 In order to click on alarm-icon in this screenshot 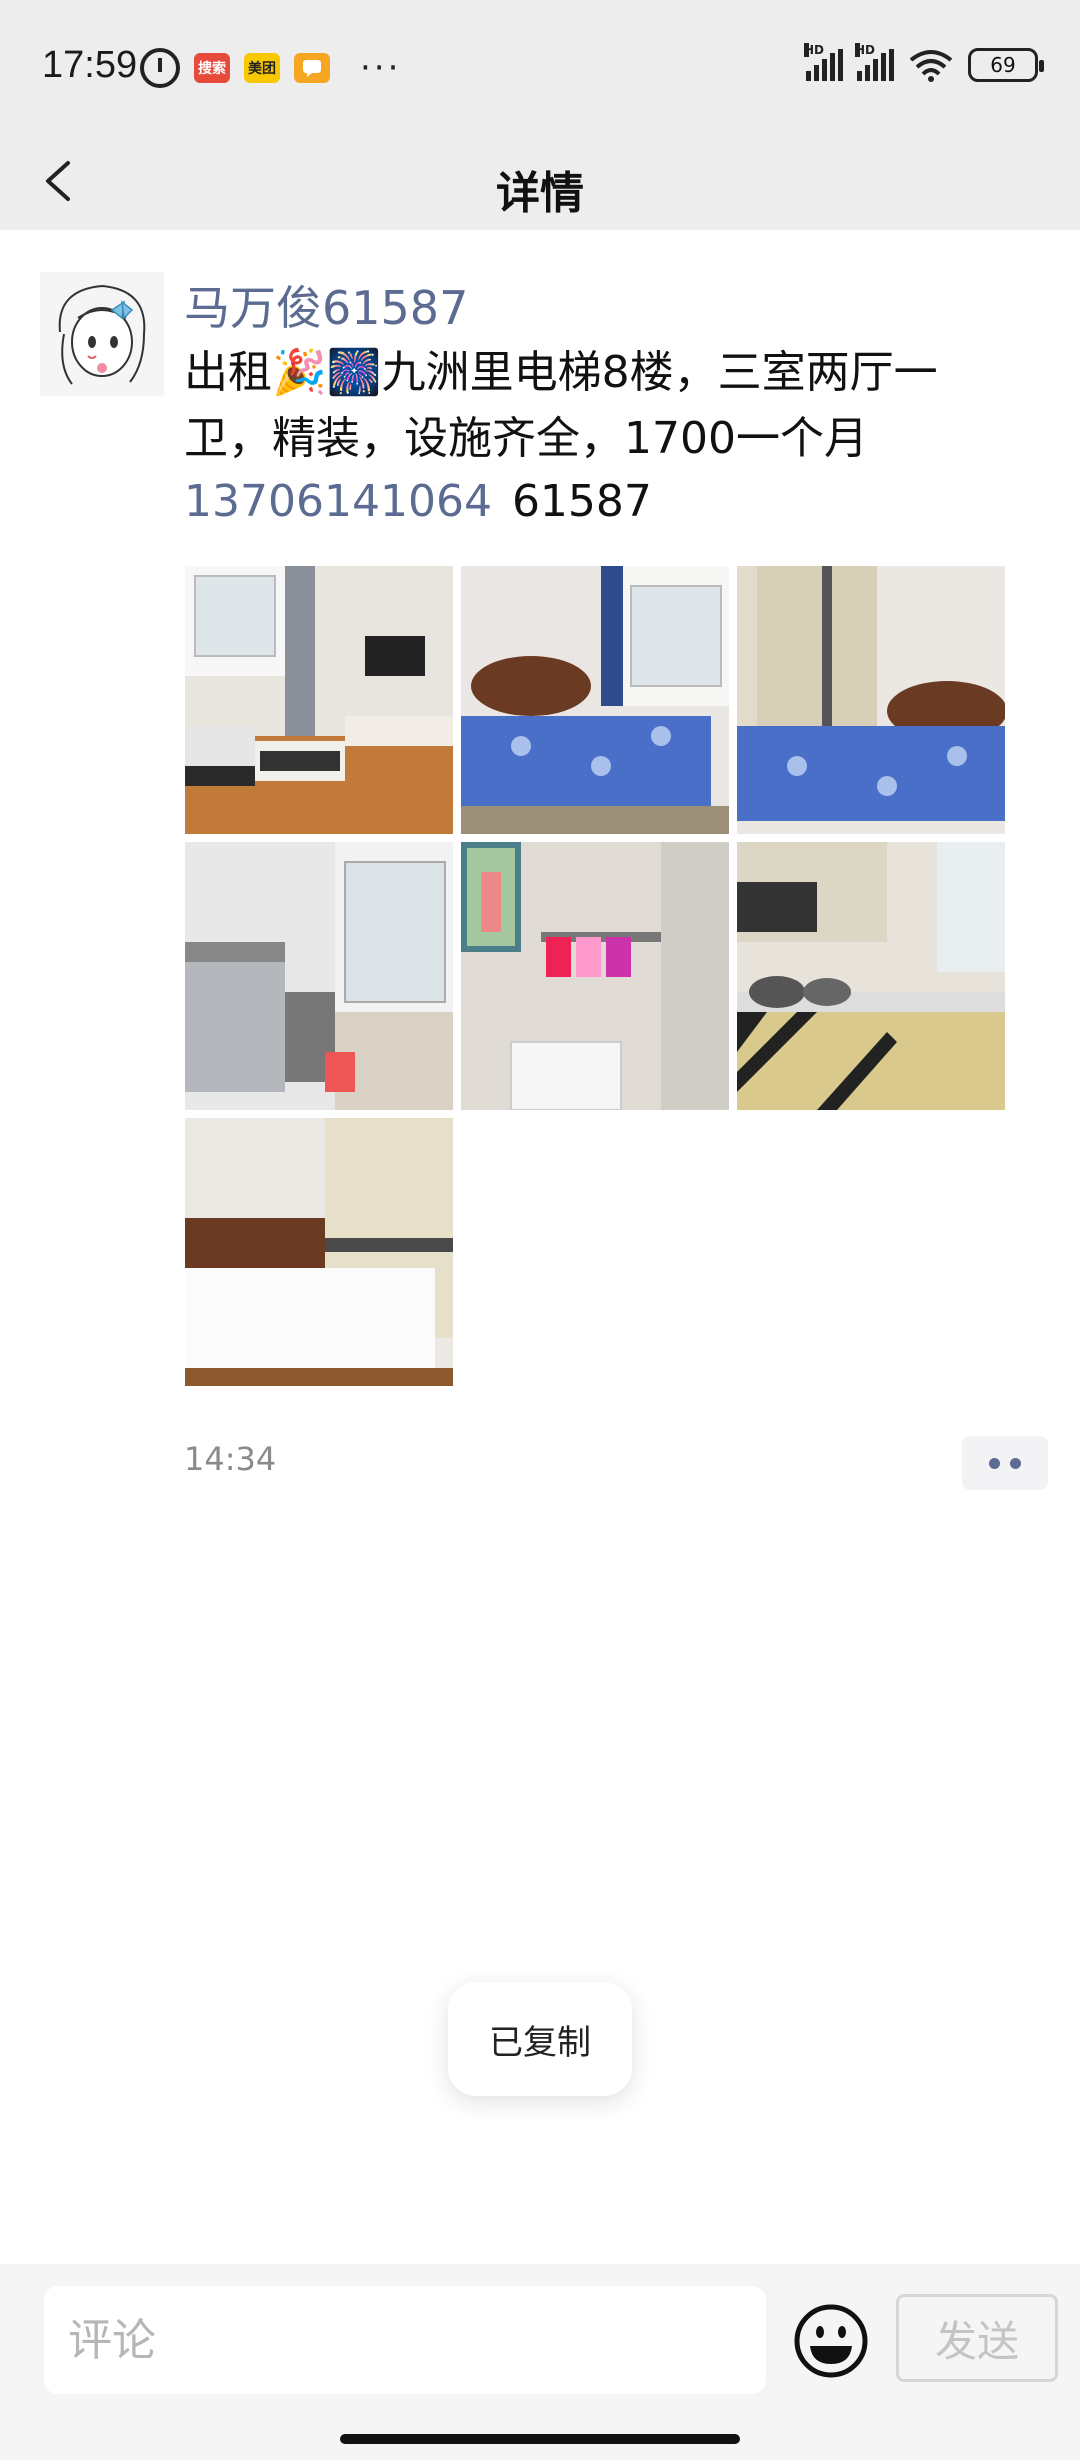, I will do `click(160, 68)`.